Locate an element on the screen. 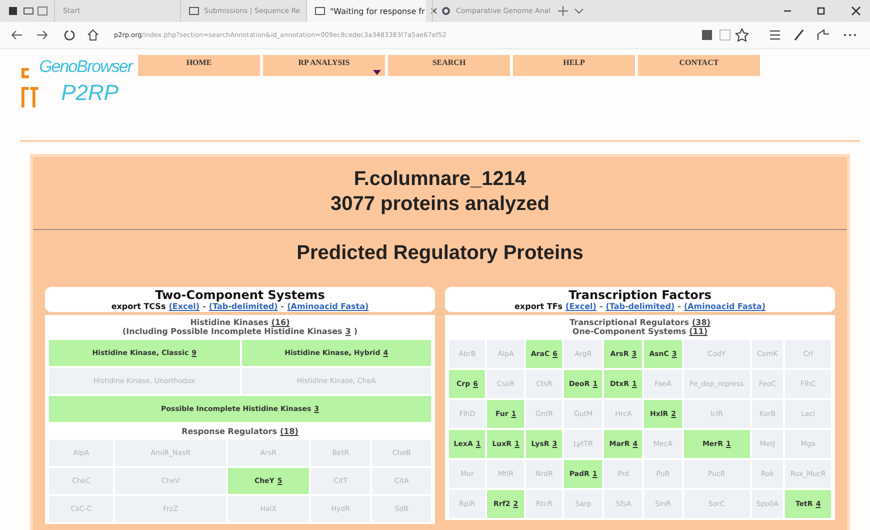  nav-button: CONTACT is located at coordinates (699, 65).